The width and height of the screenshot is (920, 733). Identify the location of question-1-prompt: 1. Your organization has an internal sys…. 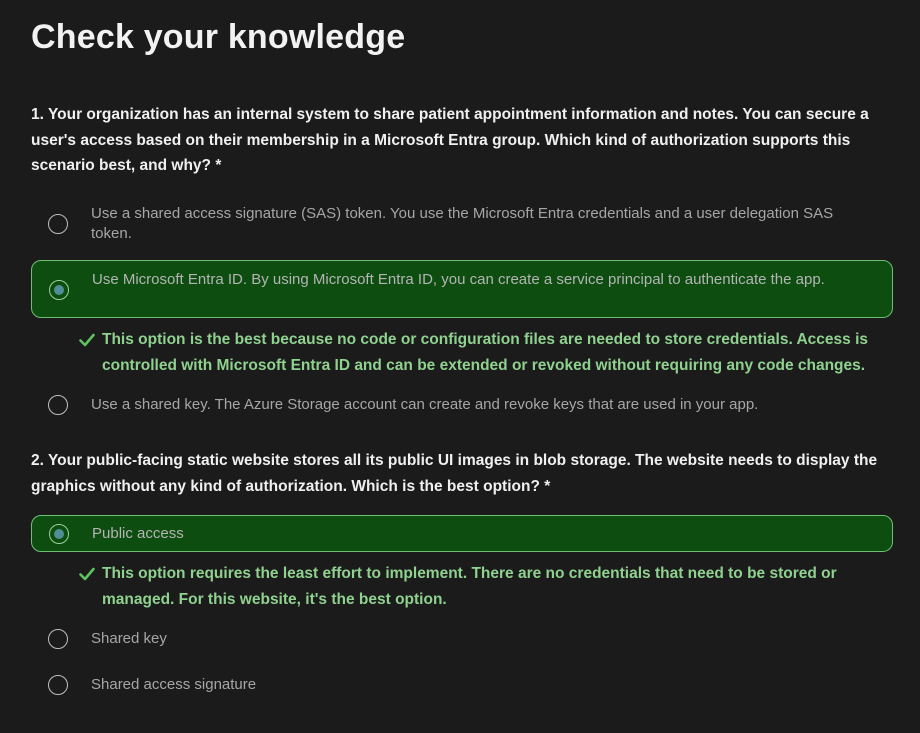
(450, 140).